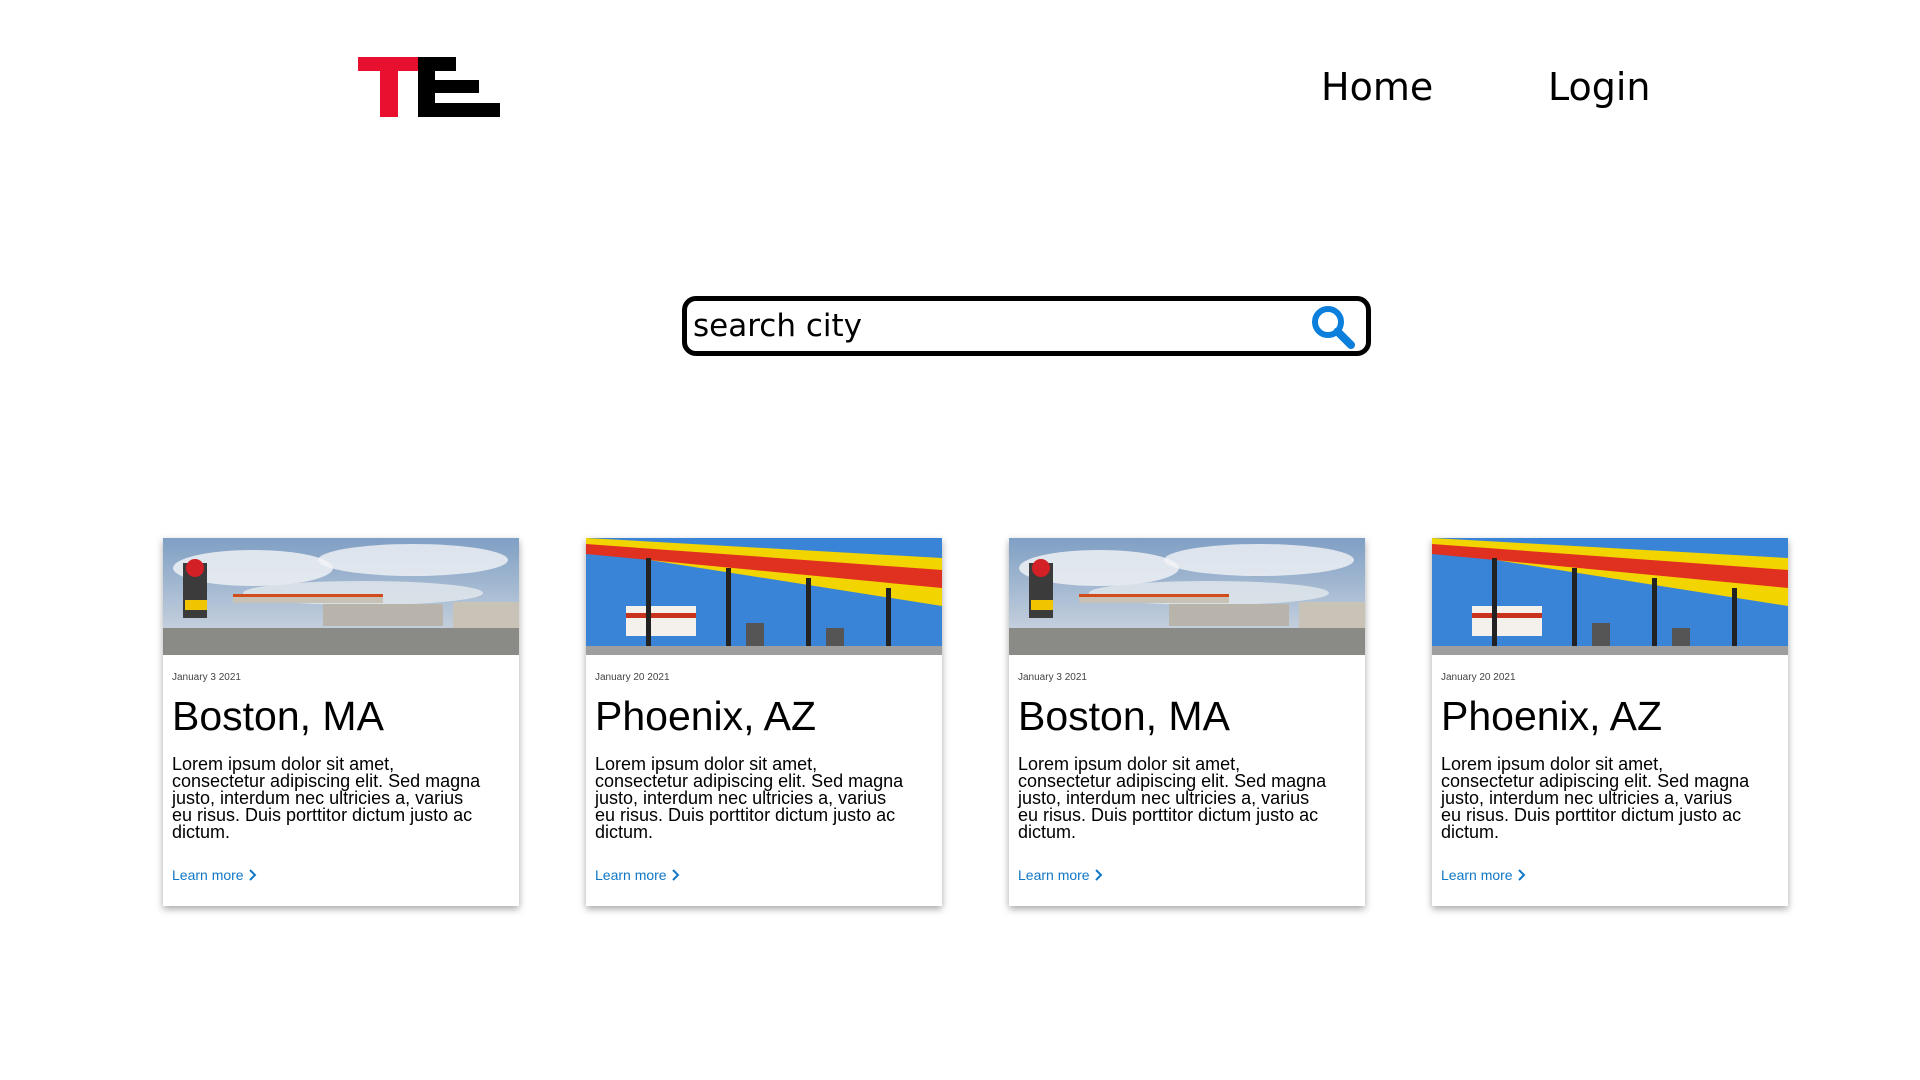 This screenshot has height=1080, width=1920. Describe the element at coordinates (1377, 87) in the screenshot. I see `nav-home-link: Home` at that location.